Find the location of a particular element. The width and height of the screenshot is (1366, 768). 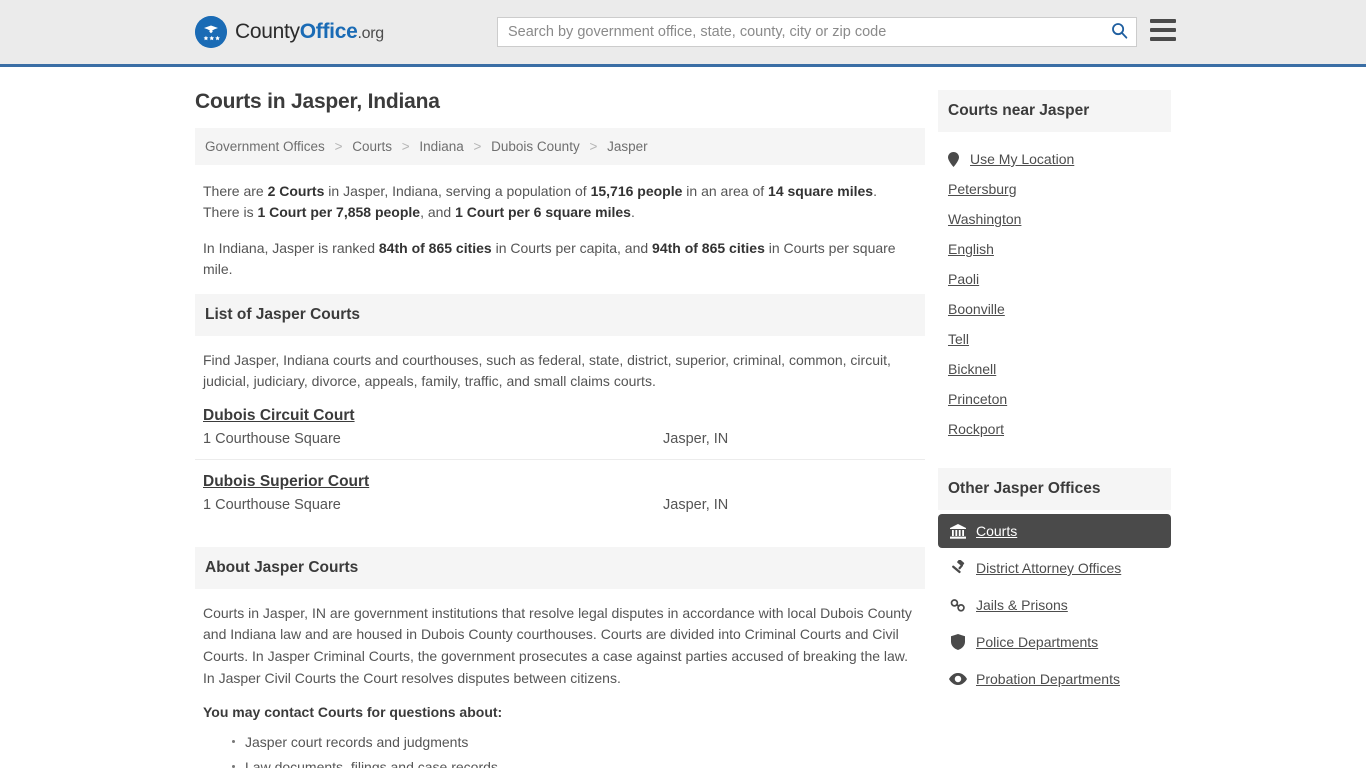

office-link-district-attorney: District Attorney Offices is located at coordinates (1048, 568).